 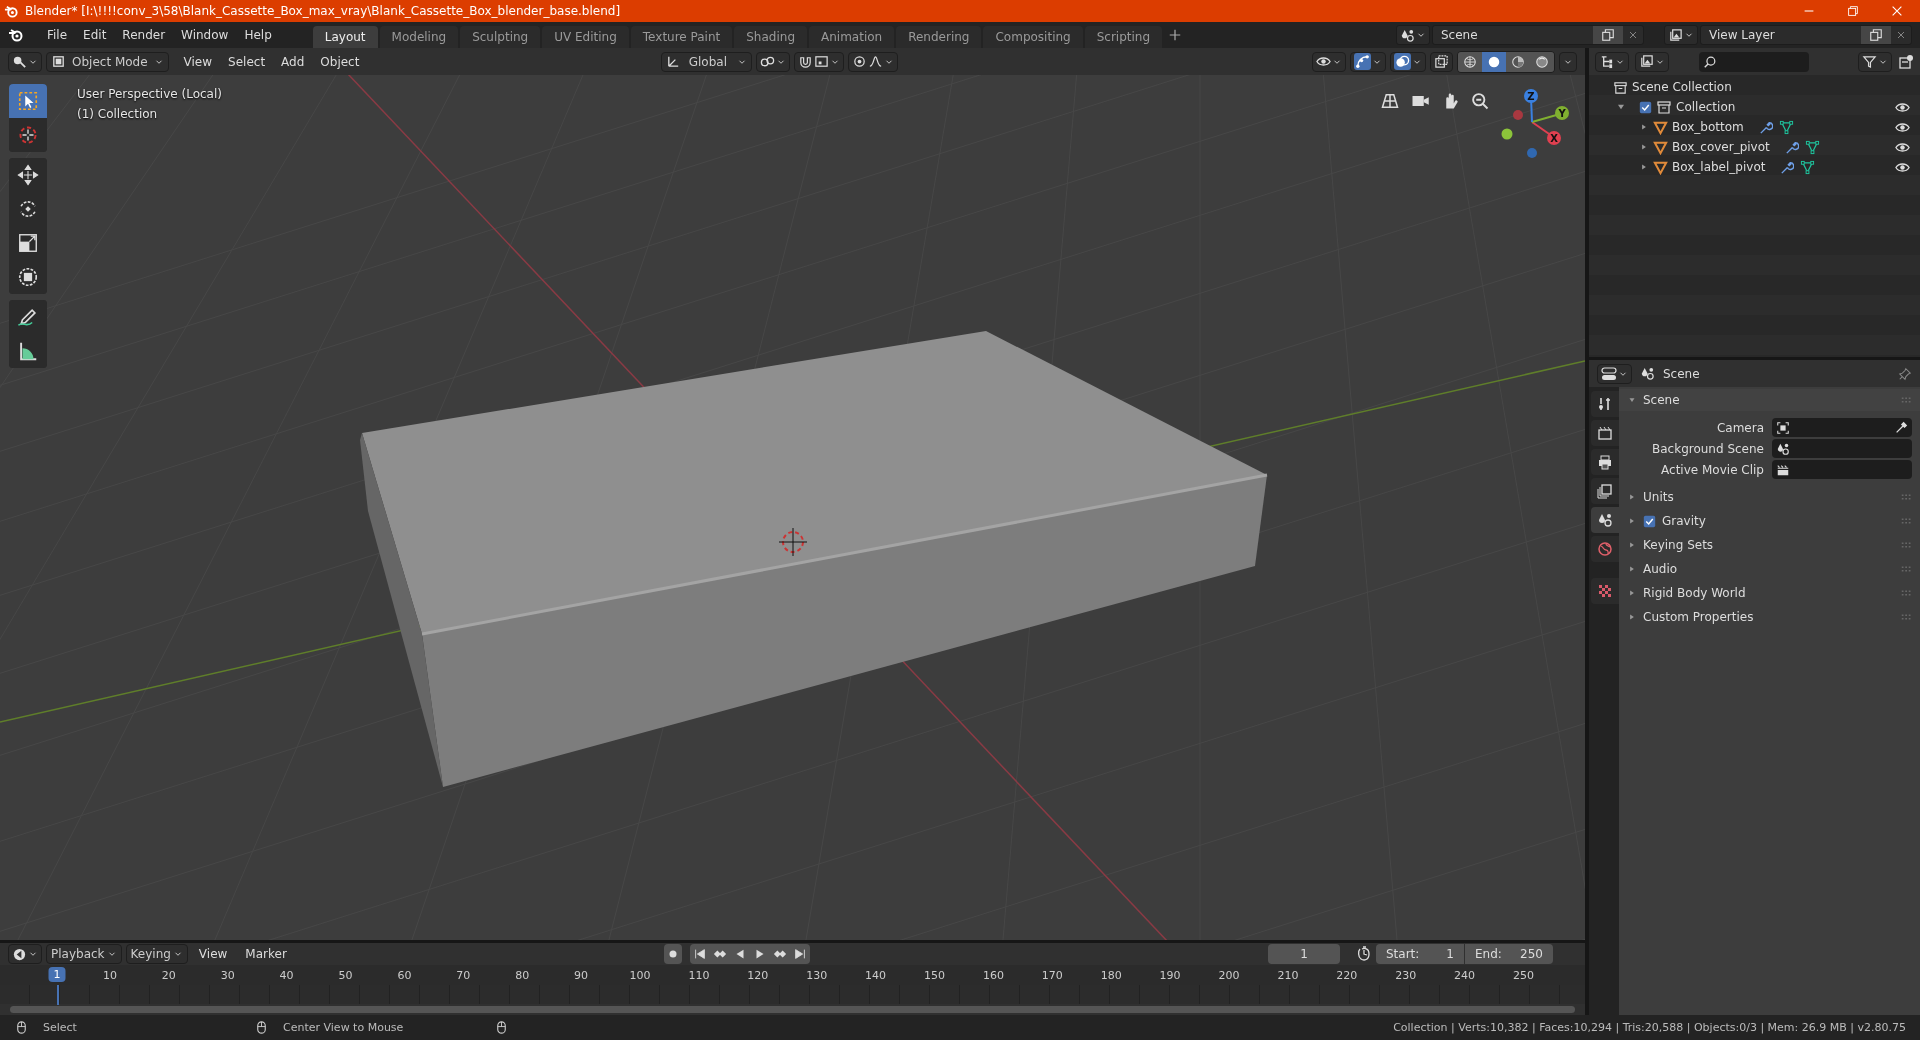 I want to click on panel-header: Scene, so click(x=1769, y=400).